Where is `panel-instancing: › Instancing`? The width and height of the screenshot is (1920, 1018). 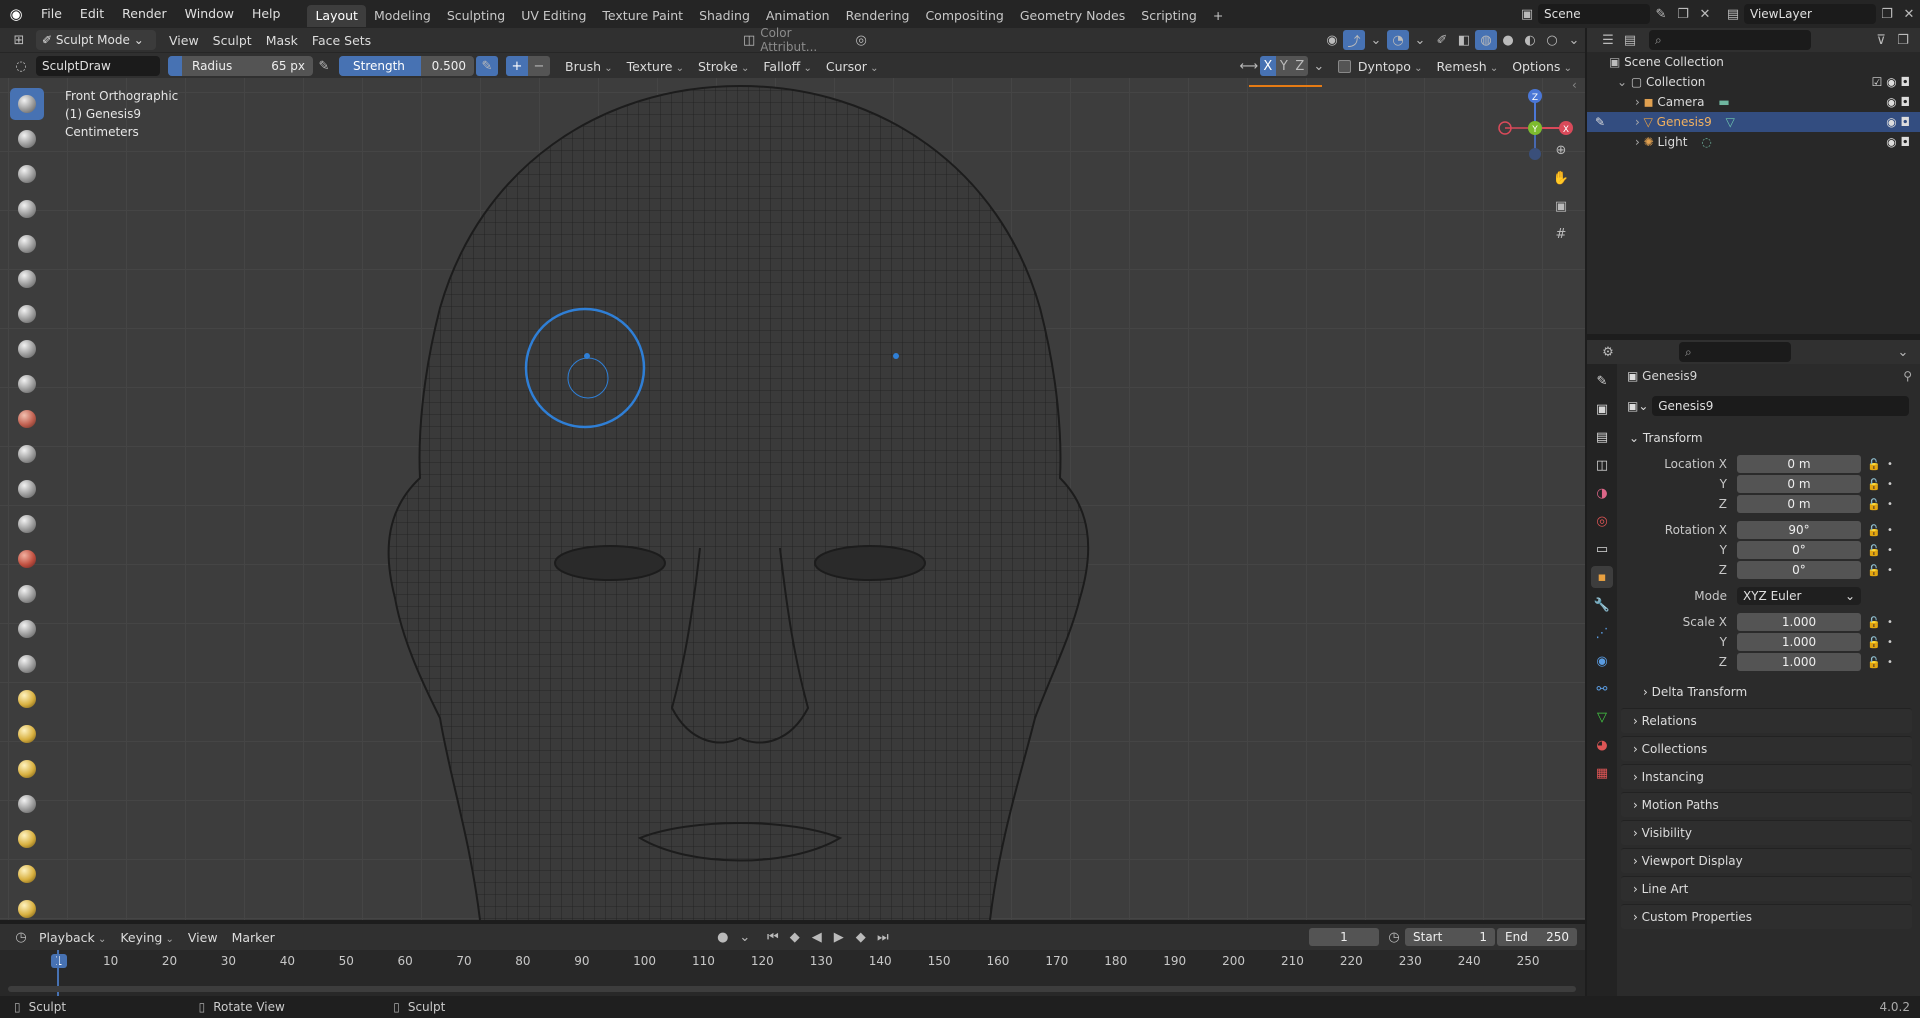 panel-instancing: › Instancing is located at coordinates (1766, 776).